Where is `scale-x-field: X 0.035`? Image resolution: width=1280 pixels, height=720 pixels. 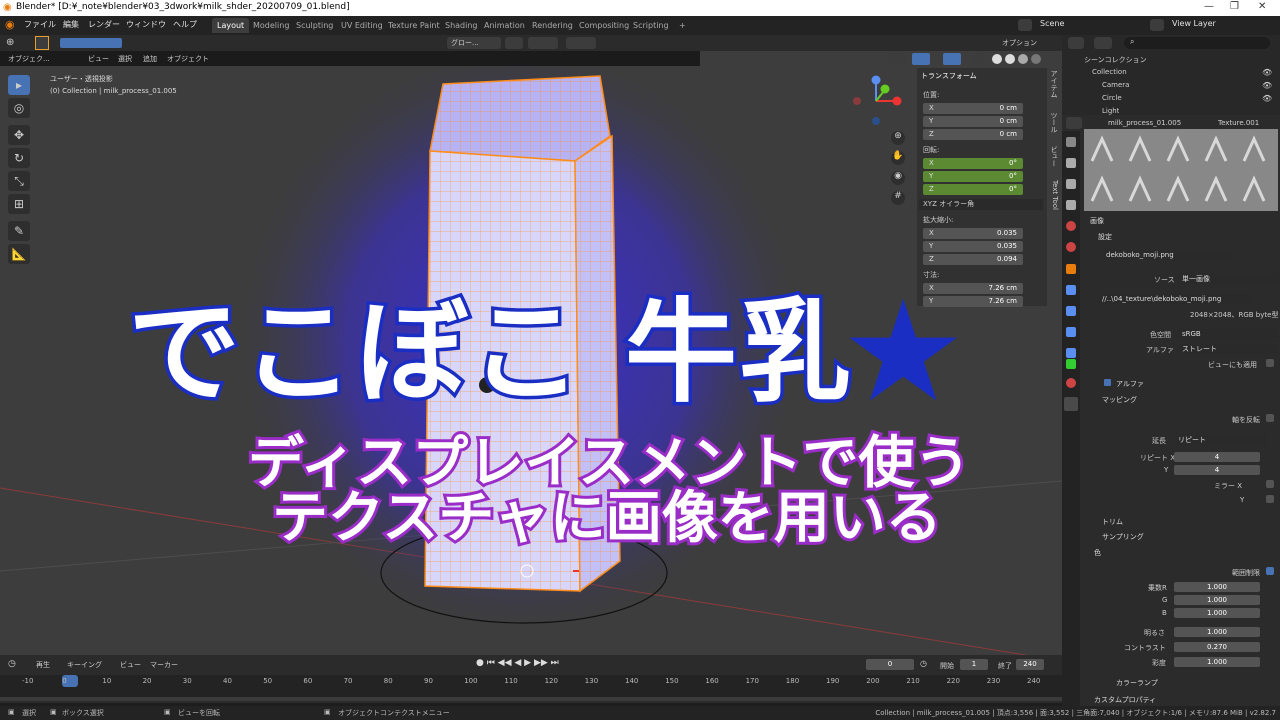 scale-x-field: X 0.035 is located at coordinates (973, 233).